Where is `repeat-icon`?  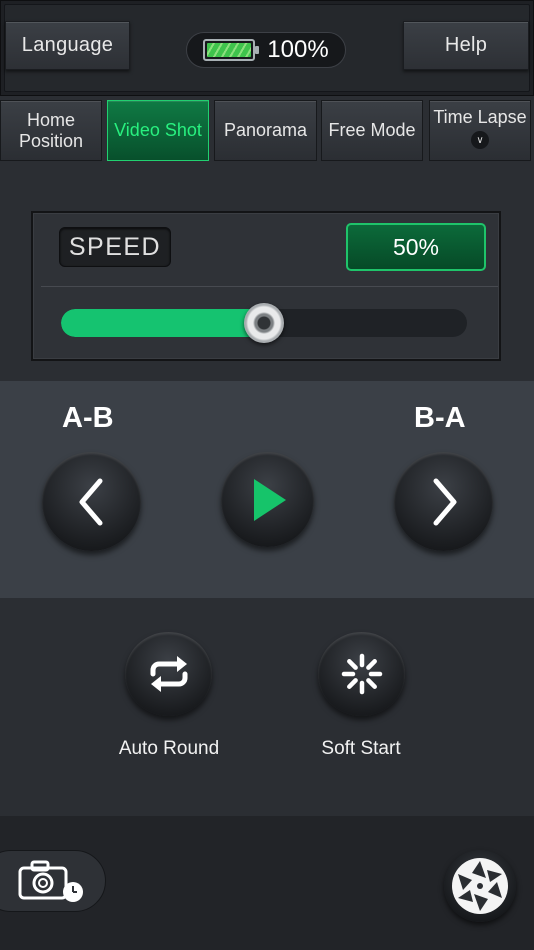 repeat-icon is located at coordinates (168, 674).